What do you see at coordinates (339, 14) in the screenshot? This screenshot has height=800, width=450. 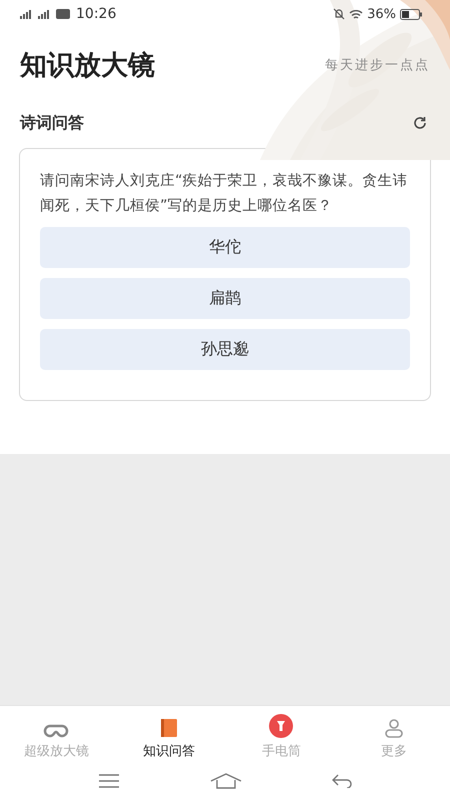 I see `mute-icon` at bounding box center [339, 14].